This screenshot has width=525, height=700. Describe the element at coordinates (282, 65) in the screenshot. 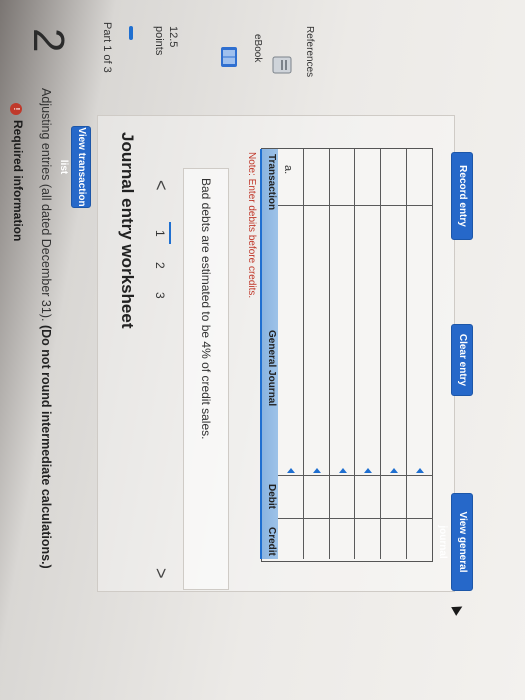

I see `references-icon` at that location.